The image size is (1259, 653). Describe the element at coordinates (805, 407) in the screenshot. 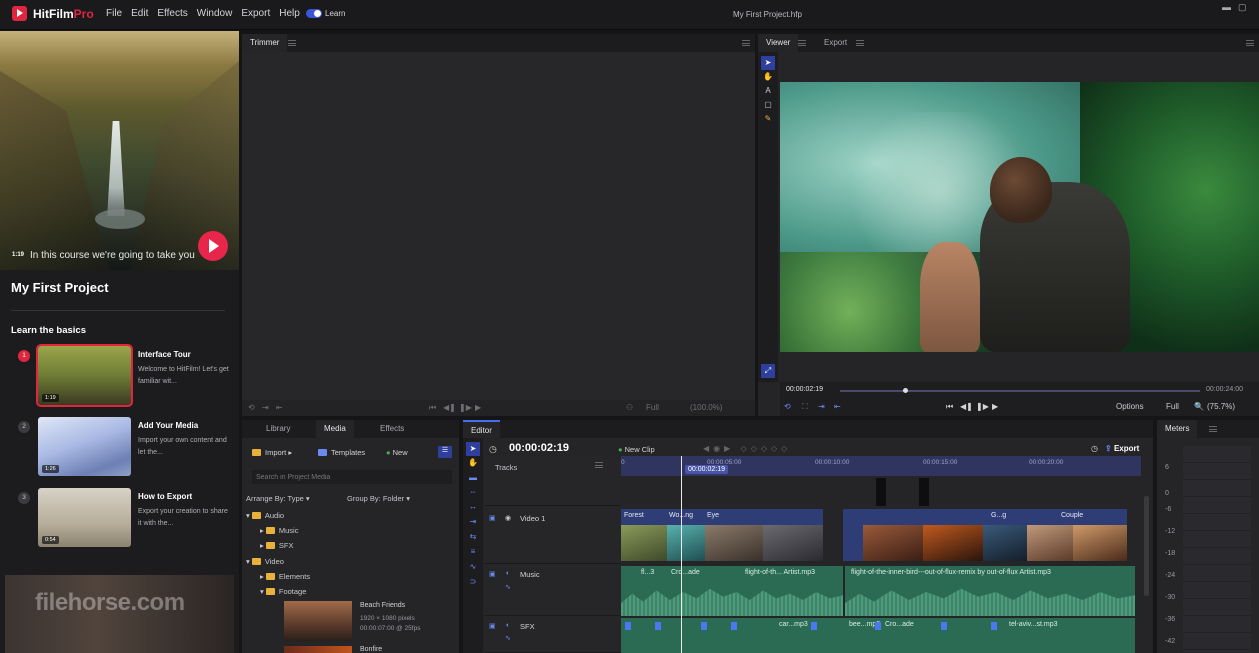

I see `fit-icon: ⛶` at that location.